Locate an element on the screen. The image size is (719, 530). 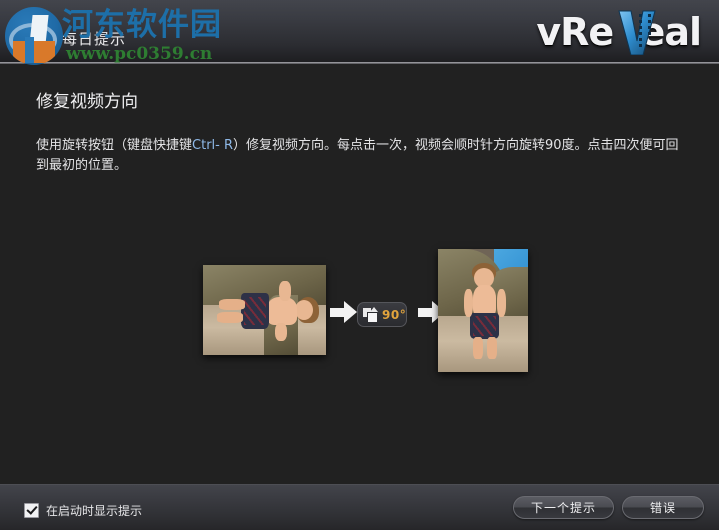
film-strip-v-icon is located at coordinates (637, 32).